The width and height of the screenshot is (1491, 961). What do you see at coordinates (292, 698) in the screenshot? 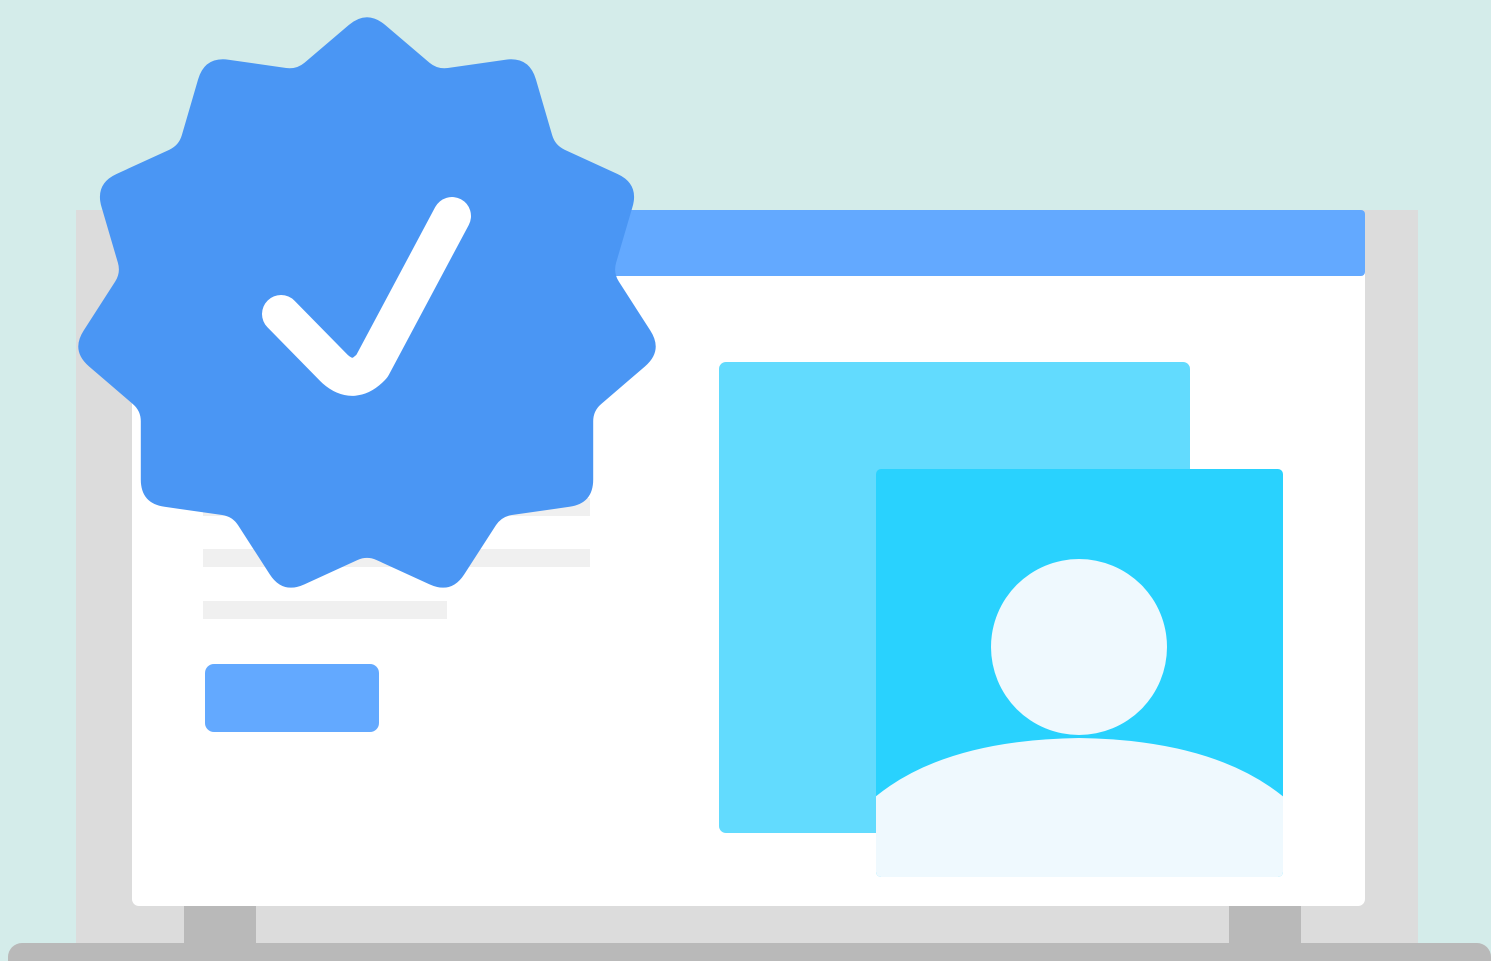
I see `action-button` at bounding box center [292, 698].